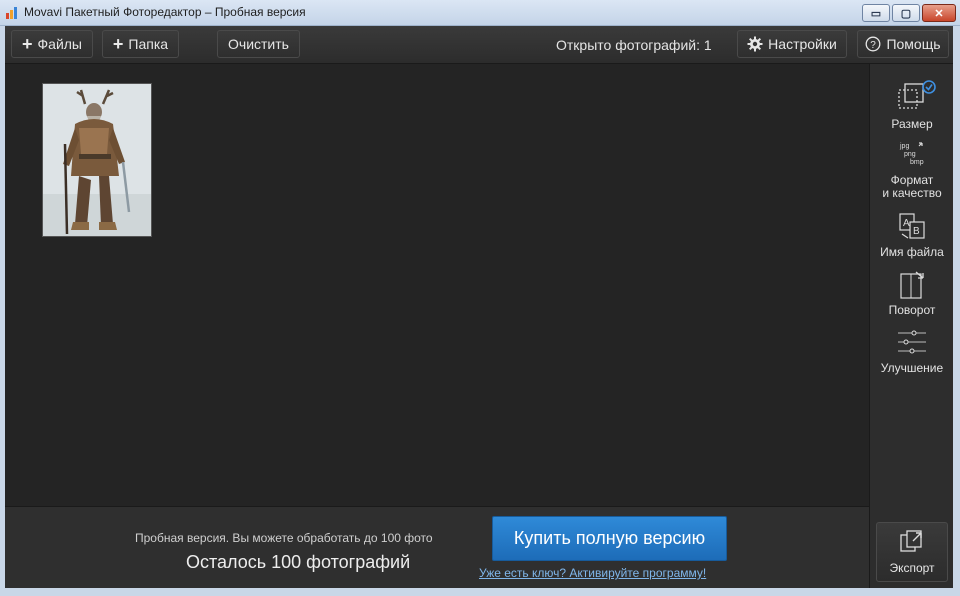 The height and width of the screenshot is (596, 960). I want to click on resize-label: Размер, so click(912, 124).